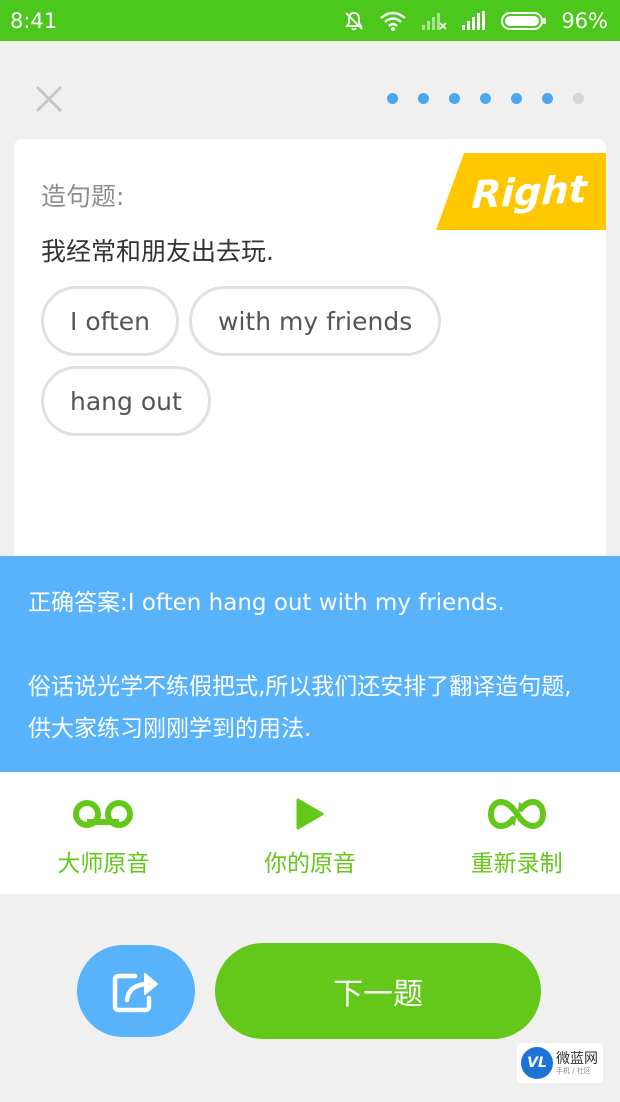 This screenshot has width=620, height=1102. I want to click on rerecord-button: 重新录制, so click(516, 833).